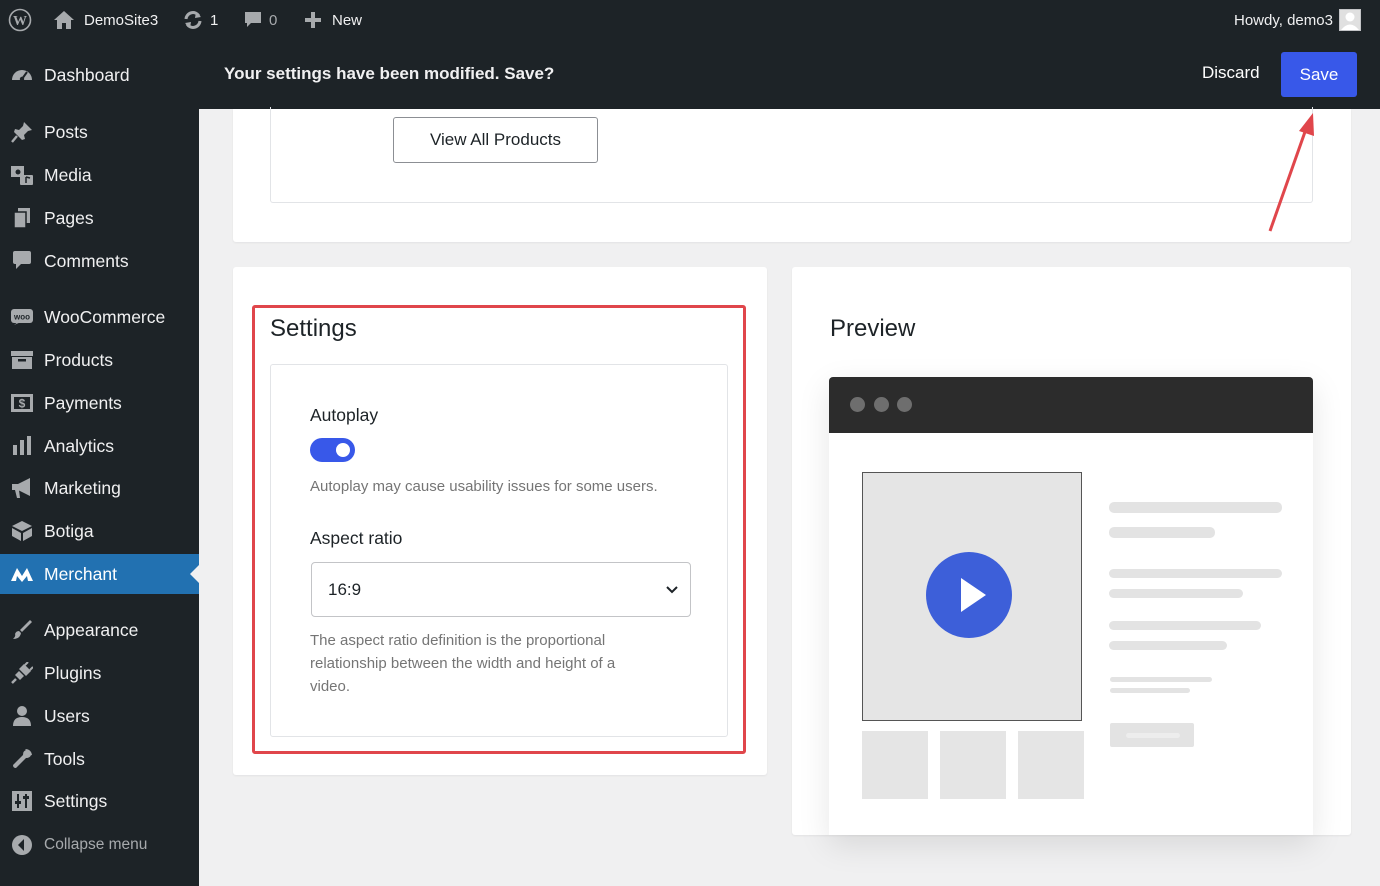 The height and width of the screenshot is (886, 1380). Describe the element at coordinates (105, 316) in the screenshot. I see `sidebar-item-label: WooCommerce` at that location.